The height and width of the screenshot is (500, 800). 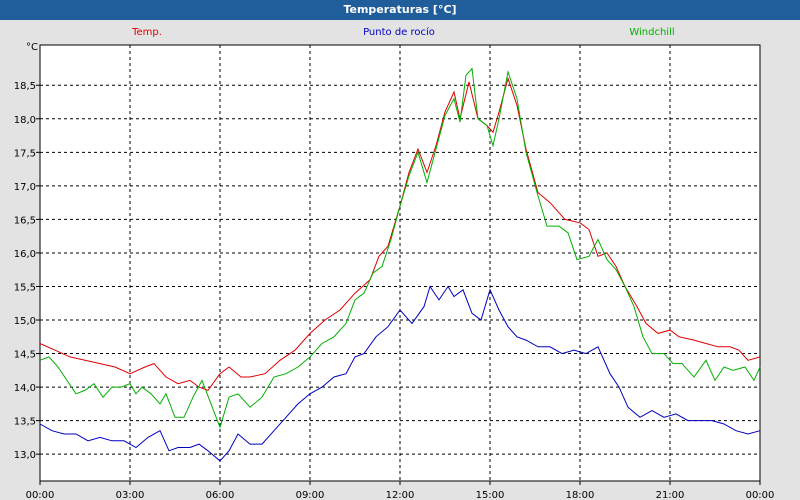 What do you see at coordinates (25, 422) in the screenshot?
I see `y-tick-label: 13,5` at bounding box center [25, 422].